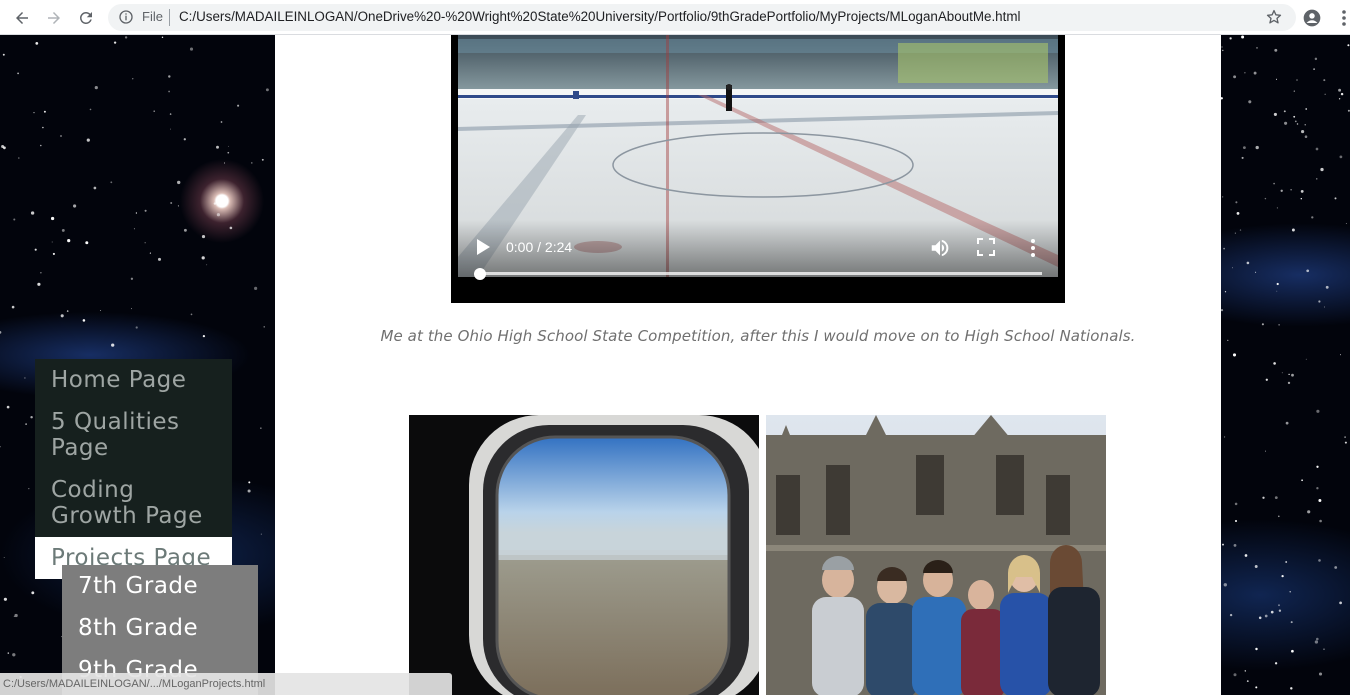 This screenshot has width=1350, height=695. Describe the element at coordinates (483, 247) in the screenshot. I see `play-icon` at that location.